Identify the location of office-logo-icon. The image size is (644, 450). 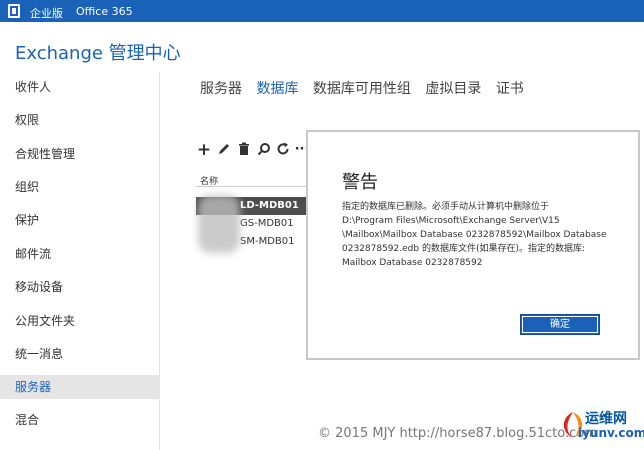
(14, 11).